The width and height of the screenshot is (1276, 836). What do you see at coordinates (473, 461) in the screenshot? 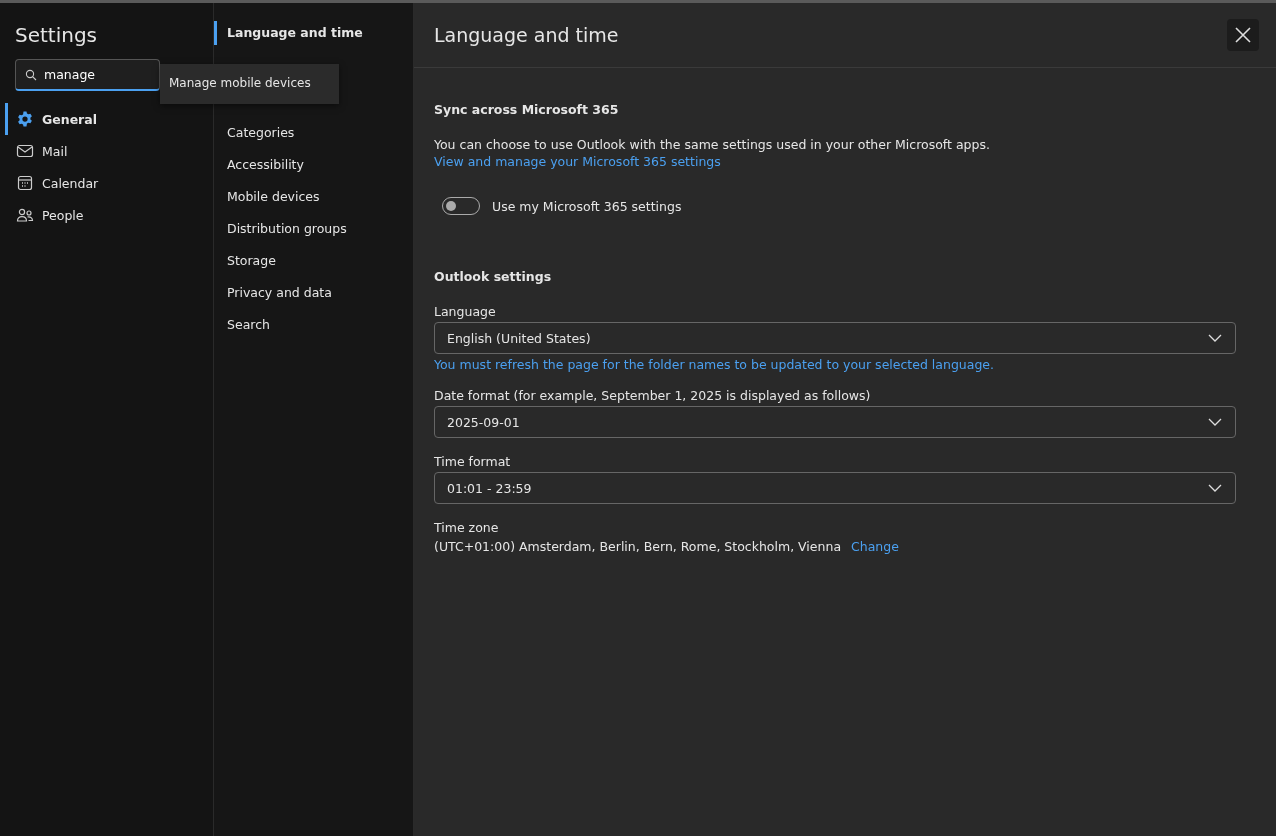
I see `field-label: Time format` at bounding box center [473, 461].